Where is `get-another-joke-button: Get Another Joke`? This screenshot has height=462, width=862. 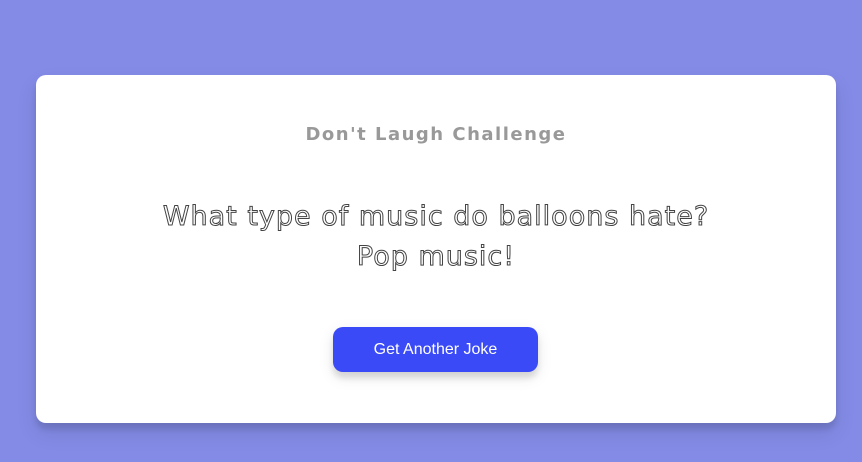
get-another-joke-button: Get Another Joke is located at coordinates (435, 349).